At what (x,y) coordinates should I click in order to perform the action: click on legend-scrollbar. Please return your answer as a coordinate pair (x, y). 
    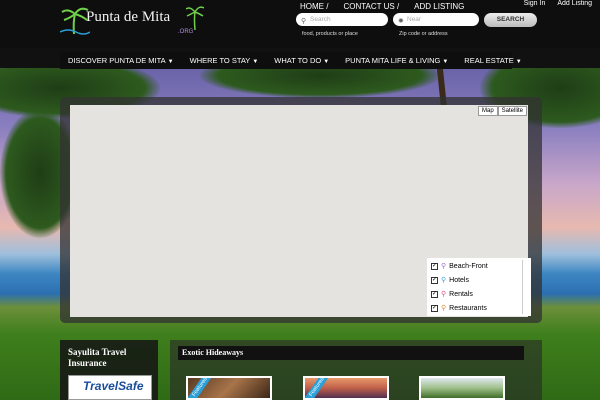
    Looking at the image, I should click on (525, 287).